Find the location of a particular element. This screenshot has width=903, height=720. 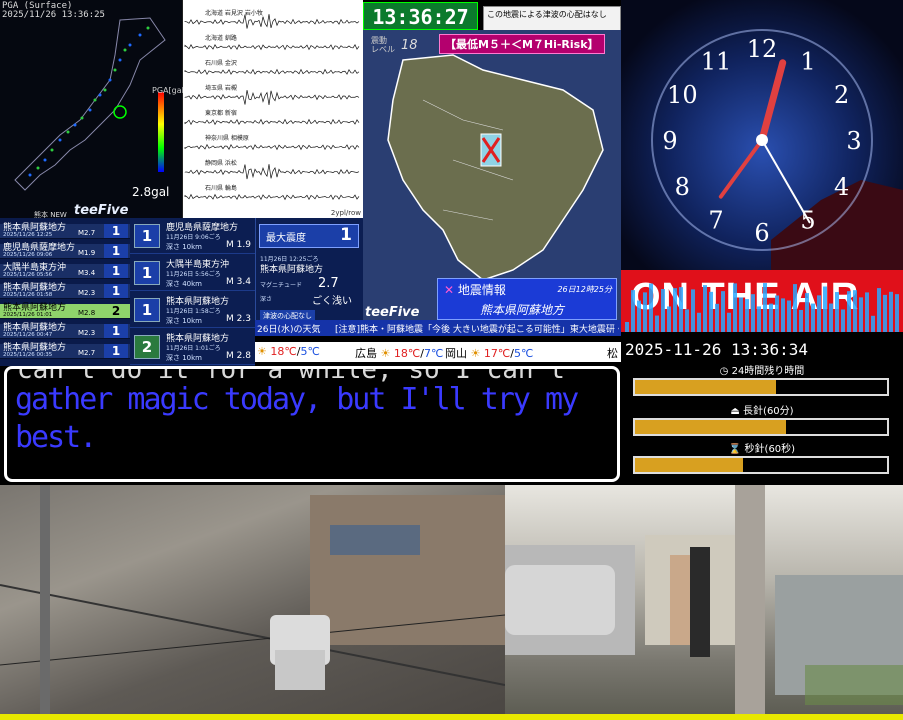

detail-time: 11月26日 1:58ごろ is located at coordinates (193, 311).